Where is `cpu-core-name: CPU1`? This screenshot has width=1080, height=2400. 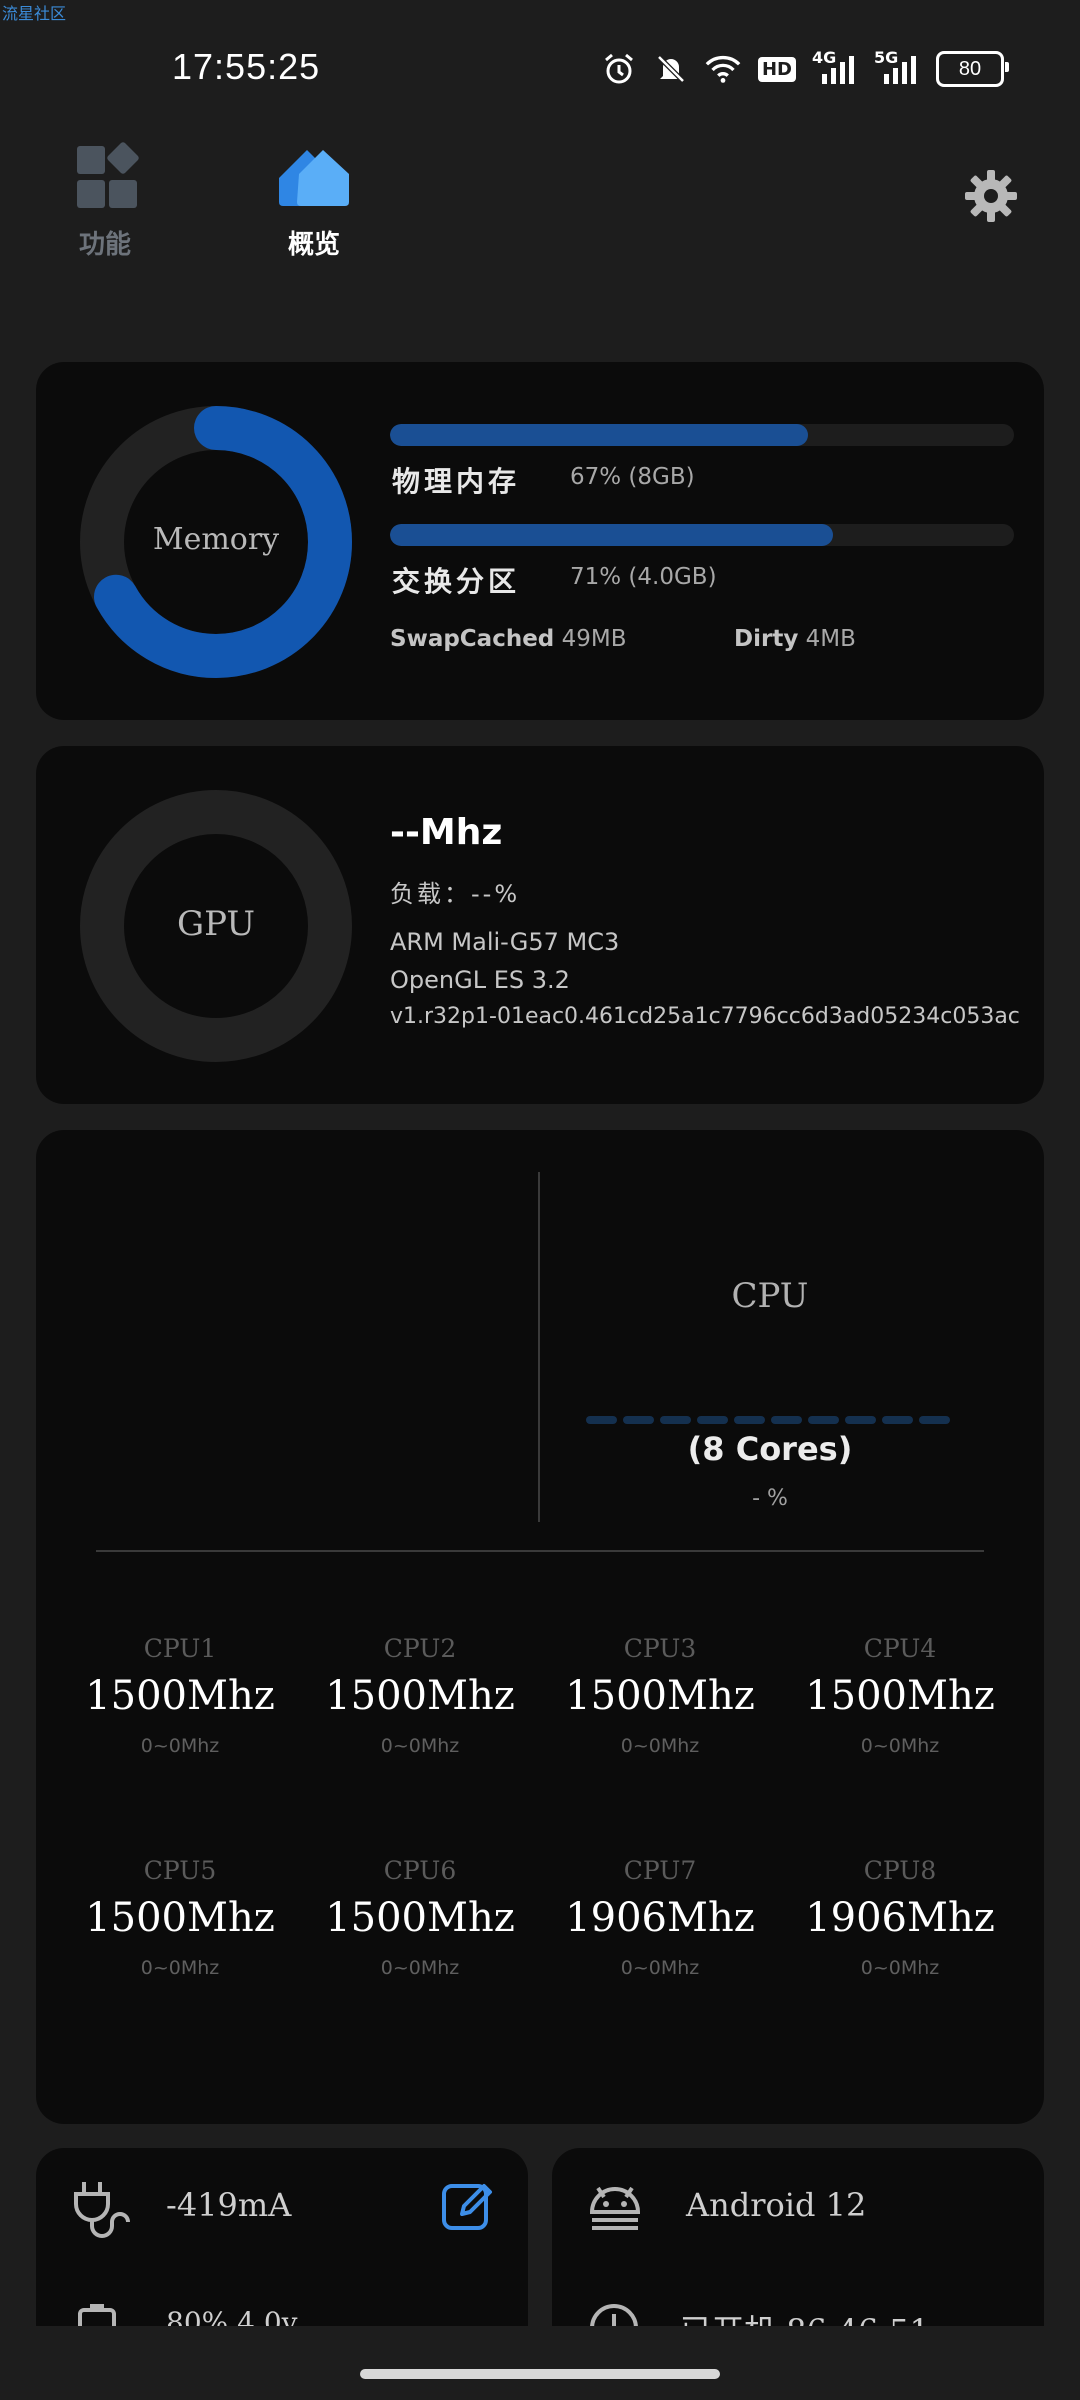
cpu-core-name: CPU1 is located at coordinates (180, 1648).